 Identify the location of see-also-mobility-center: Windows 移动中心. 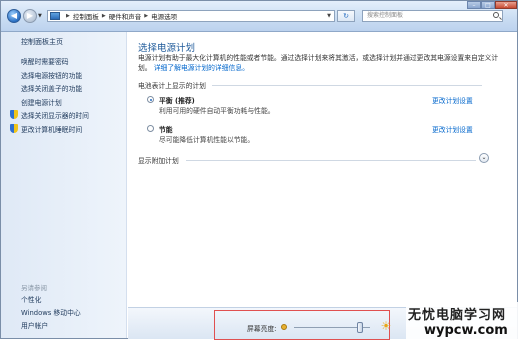
(51, 313).